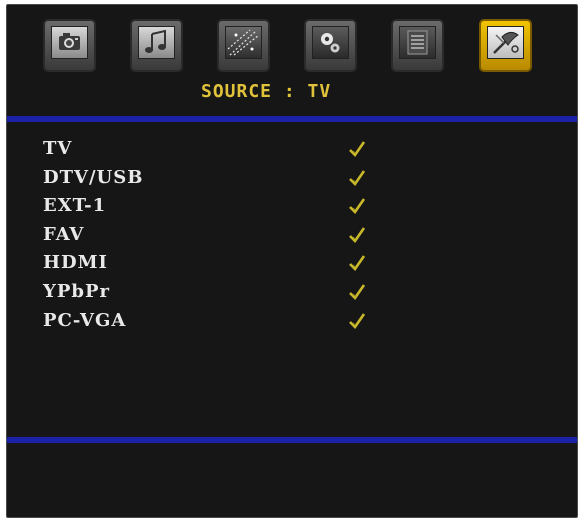 This screenshot has height=520, width=579. I want to click on source-row-hdmi: HDMI, so click(293, 266).